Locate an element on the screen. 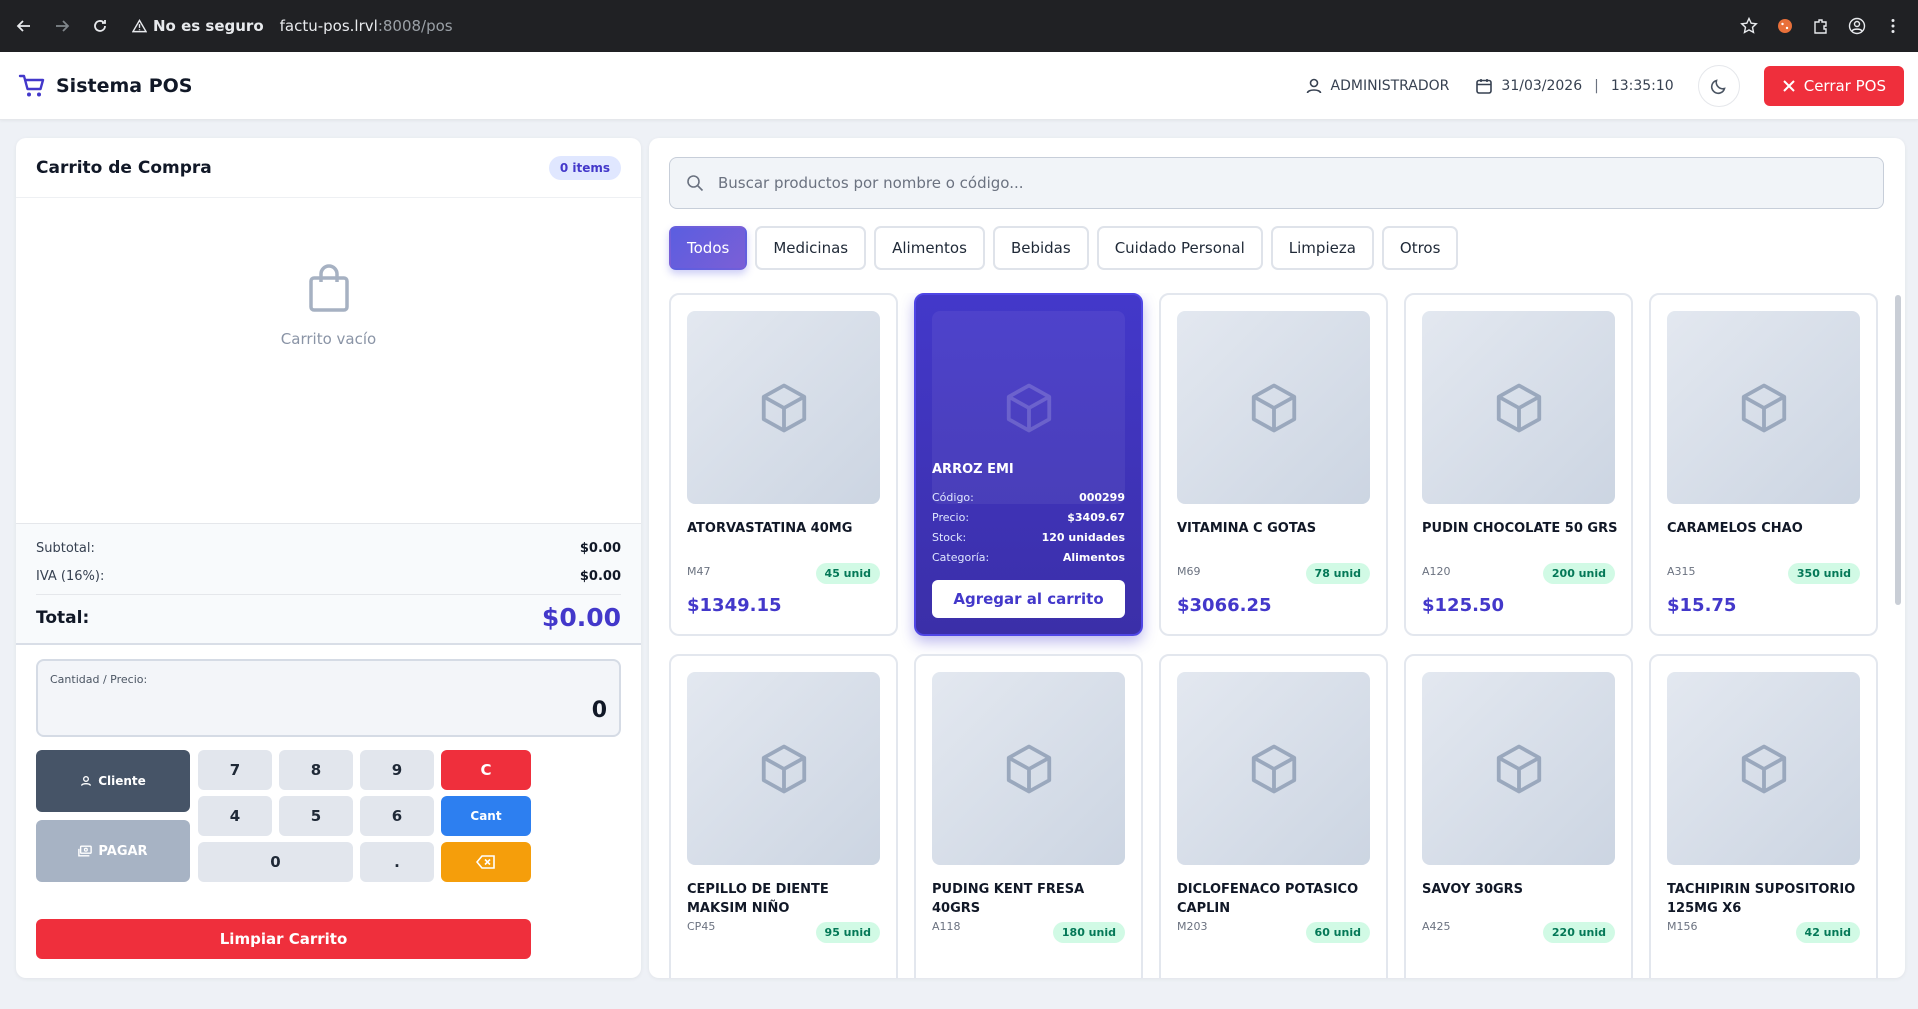 The image size is (1918, 1009). detail-category-row: Categoría: Alimentos is located at coordinates (1028, 557).